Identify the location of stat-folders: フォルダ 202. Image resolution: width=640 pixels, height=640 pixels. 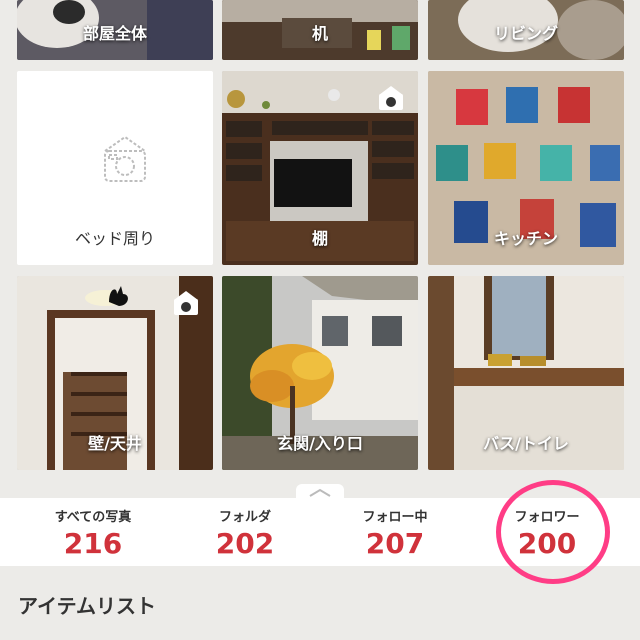
(245, 533).